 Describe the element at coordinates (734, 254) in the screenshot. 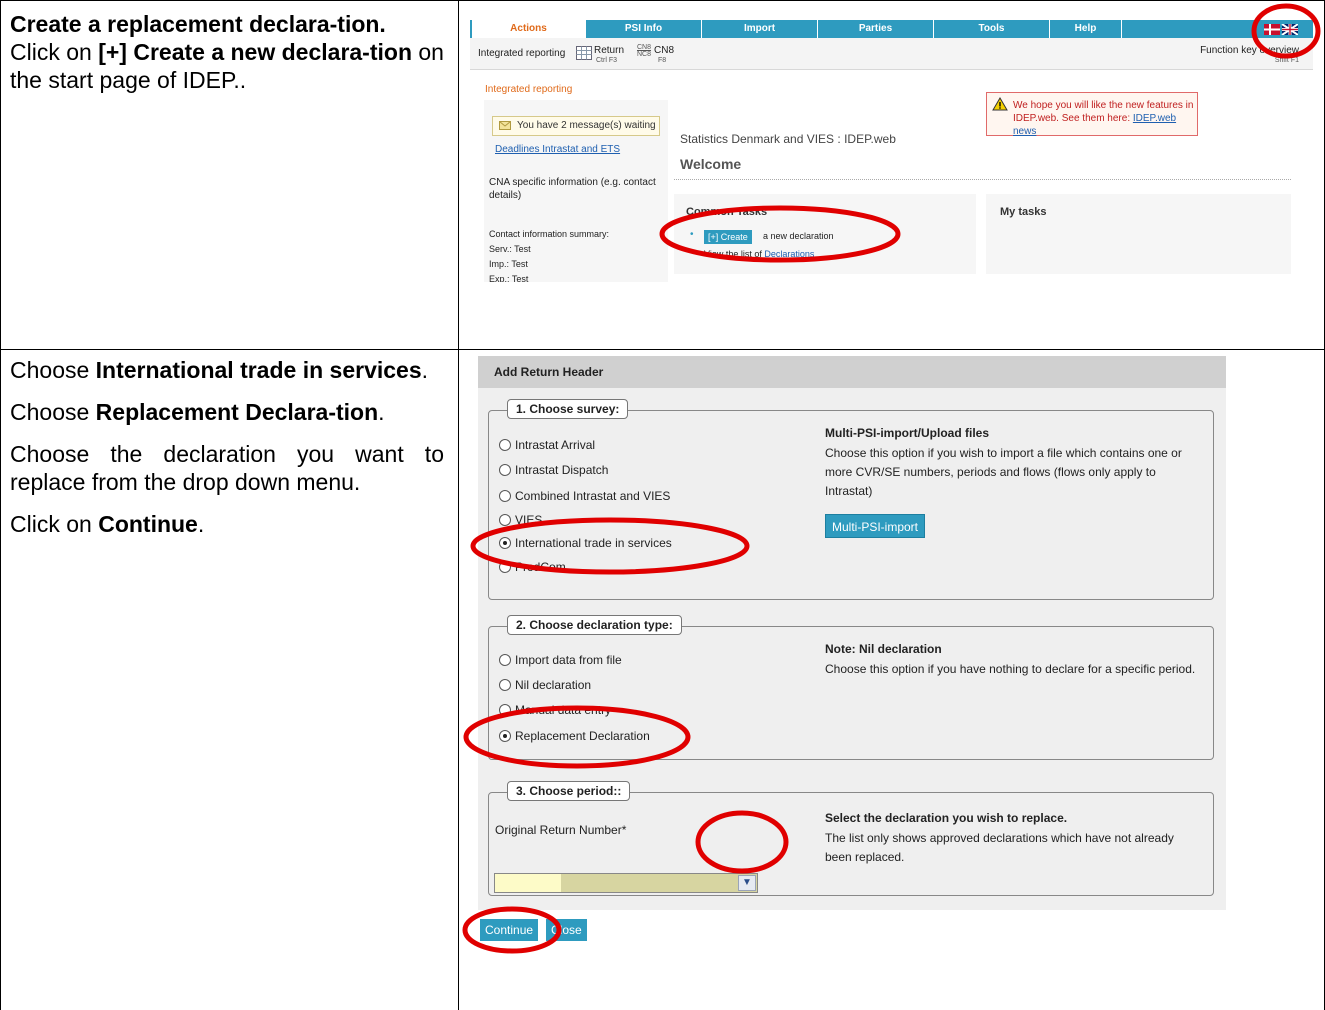

I see `view-declarations-text: View the list of` at that location.